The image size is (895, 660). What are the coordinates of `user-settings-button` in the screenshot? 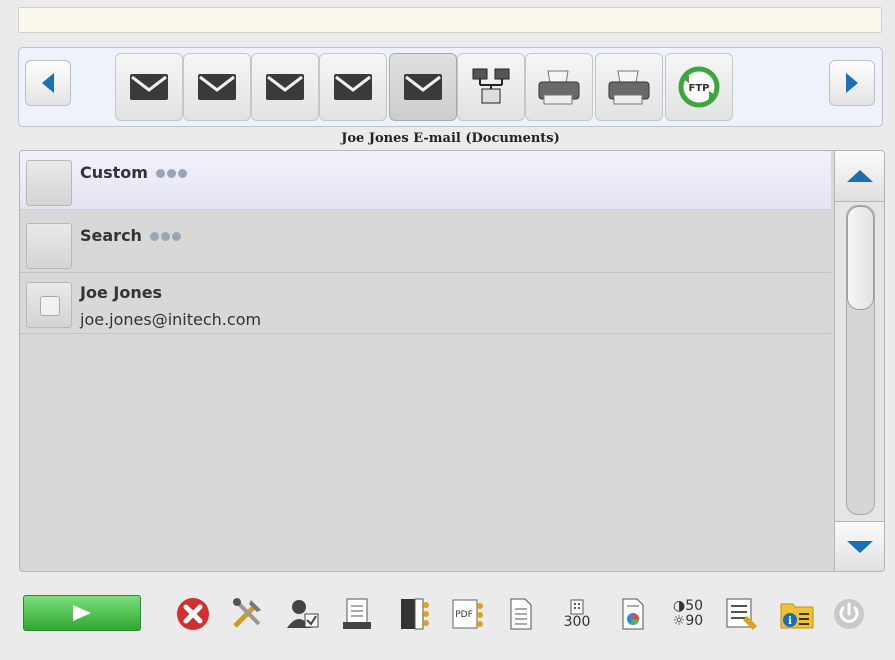 It's located at (303, 614).